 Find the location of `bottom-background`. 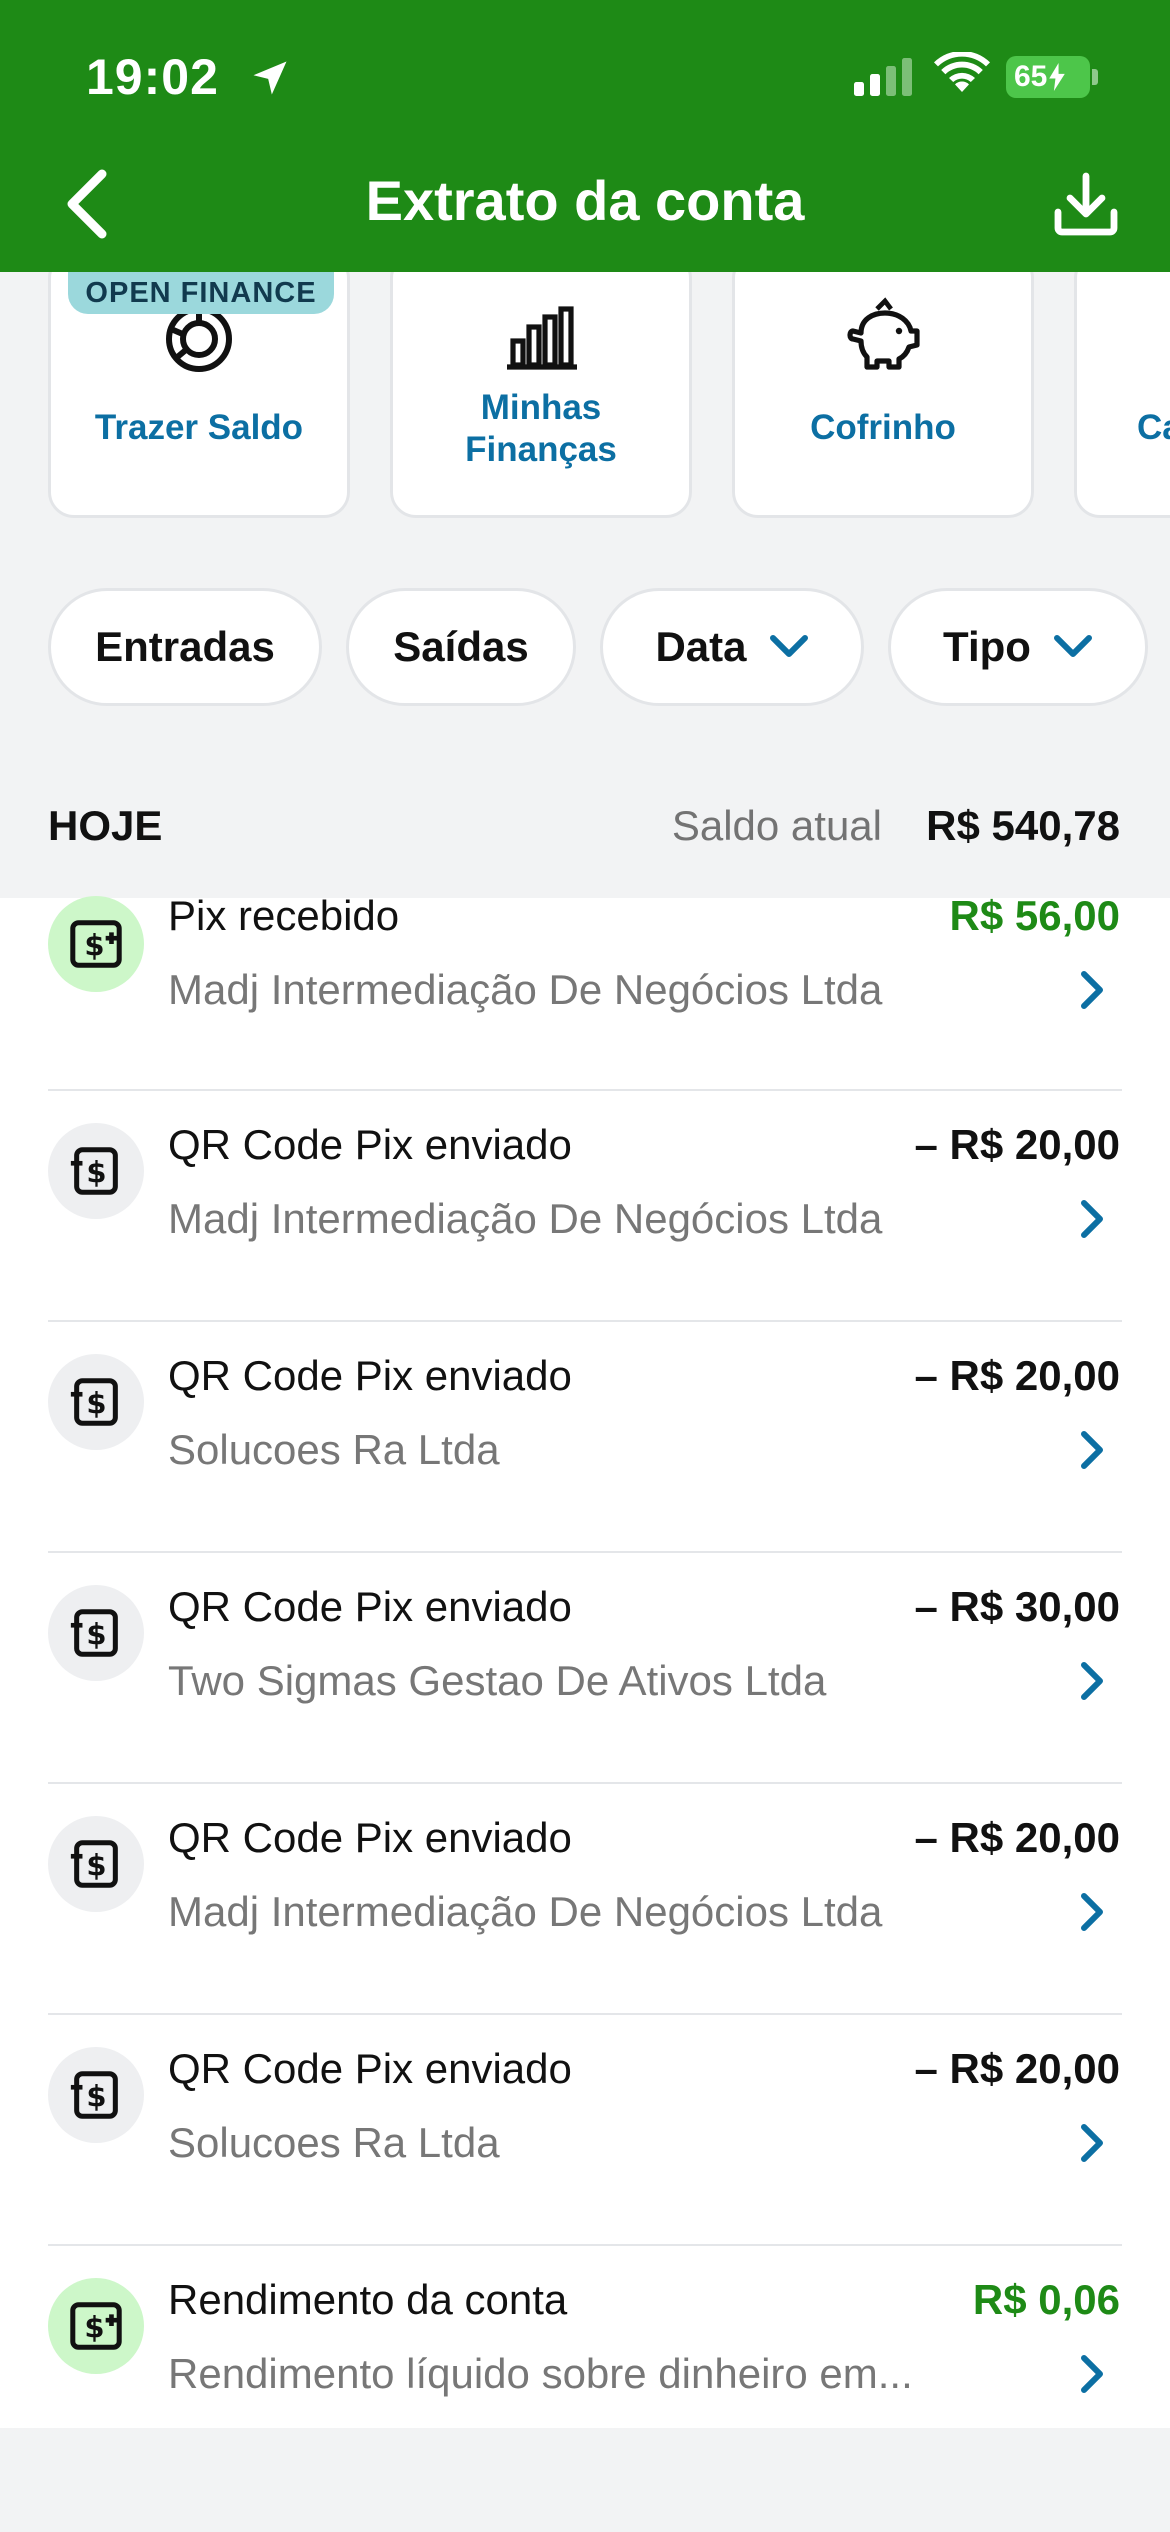

bottom-background is located at coordinates (585, 2480).